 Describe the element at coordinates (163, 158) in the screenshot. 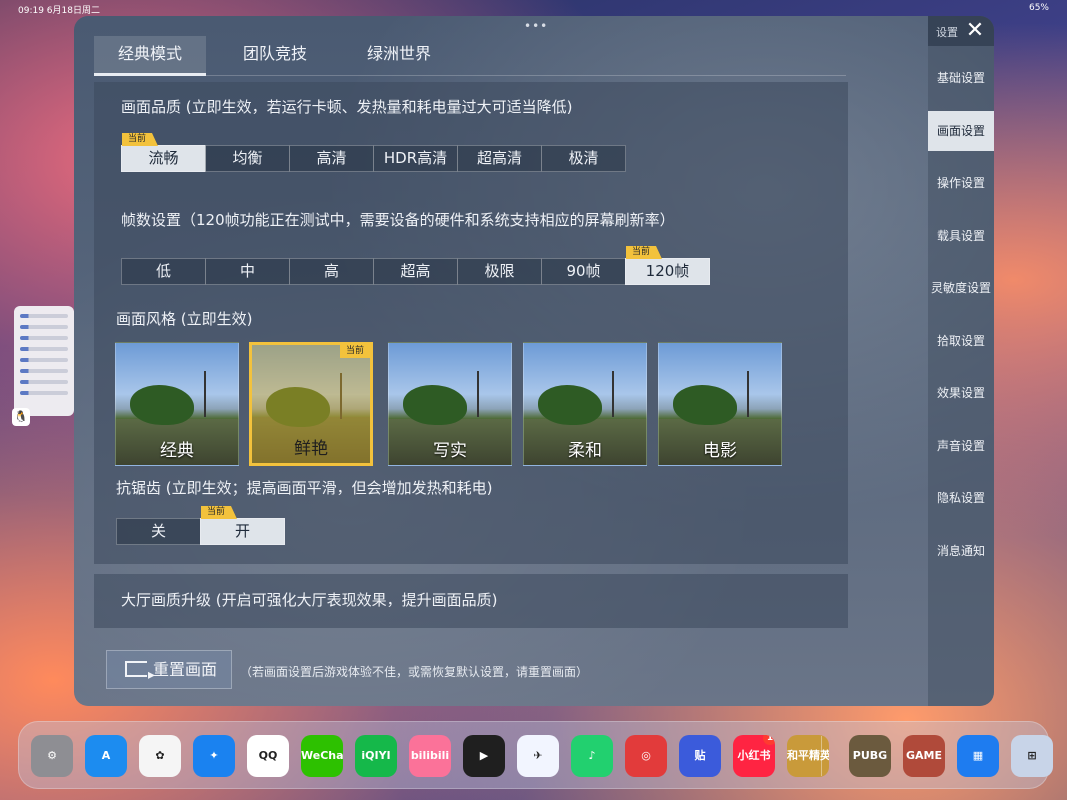

I see `option-label: 流畅` at that location.